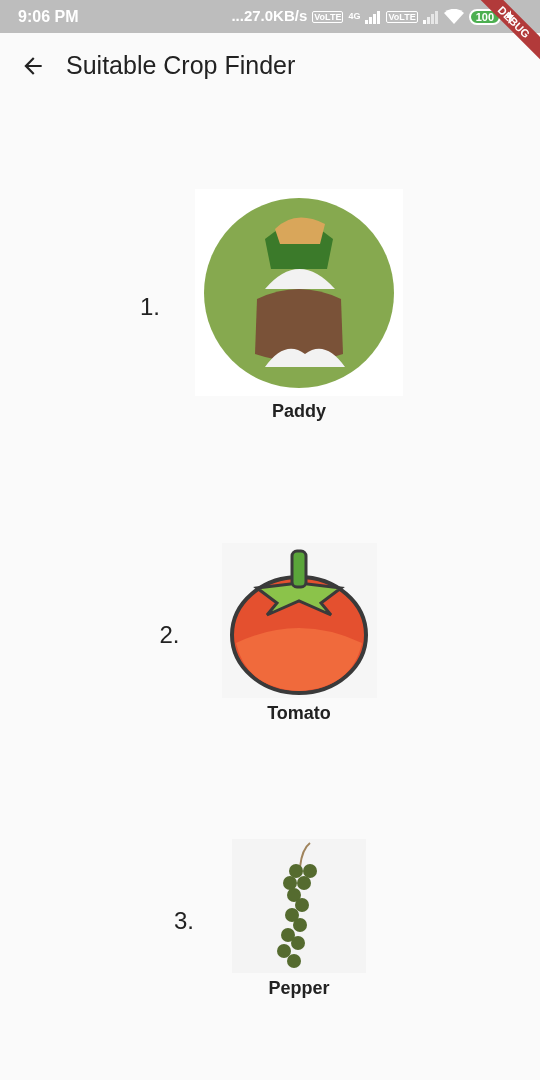 The image size is (540, 1080). What do you see at coordinates (299, 988) in the screenshot?
I see `crop-name: Pepper` at bounding box center [299, 988].